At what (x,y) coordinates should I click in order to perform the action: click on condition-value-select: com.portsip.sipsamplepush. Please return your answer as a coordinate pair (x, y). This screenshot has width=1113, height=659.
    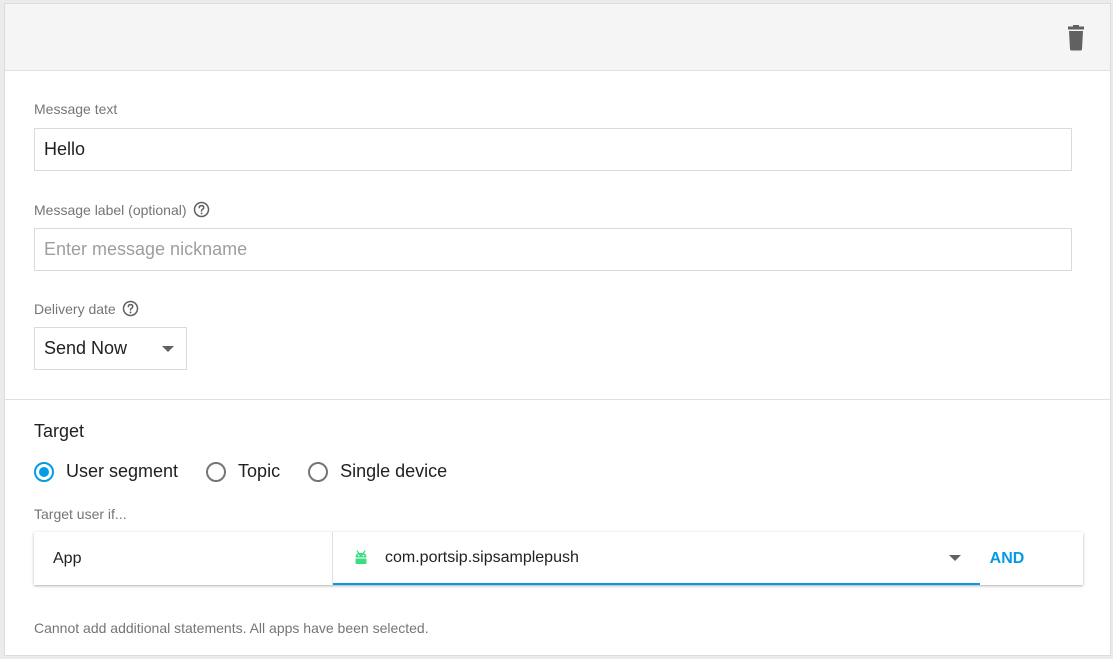
    Looking at the image, I should click on (656, 558).